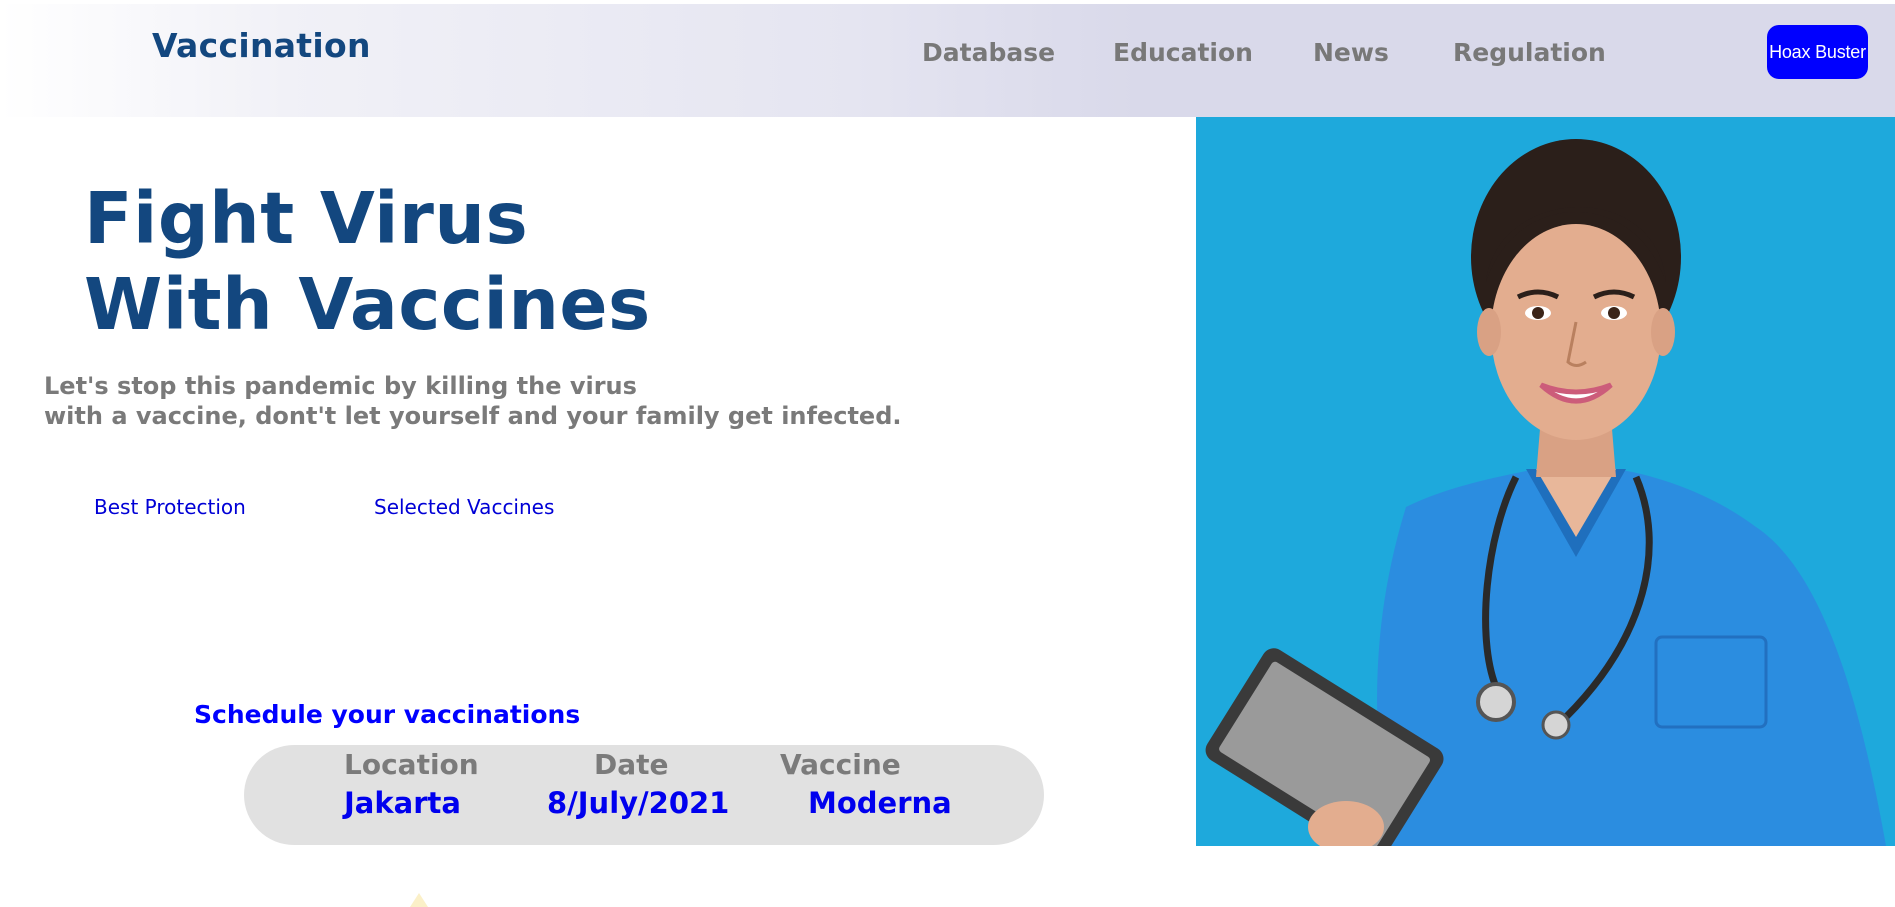 Image resolution: width=1895 pixels, height=907 pixels. I want to click on nav-link-regulation: Regulation, so click(1529, 52).